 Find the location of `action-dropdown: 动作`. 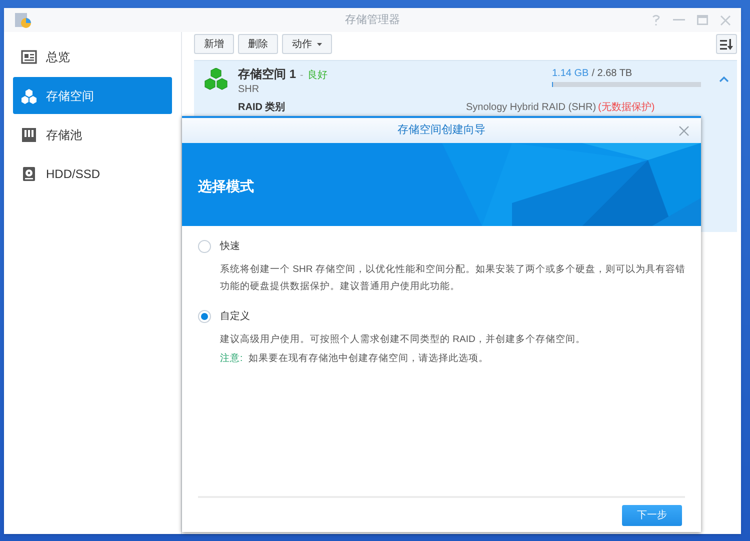

action-dropdown: 动作 is located at coordinates (307, 44).